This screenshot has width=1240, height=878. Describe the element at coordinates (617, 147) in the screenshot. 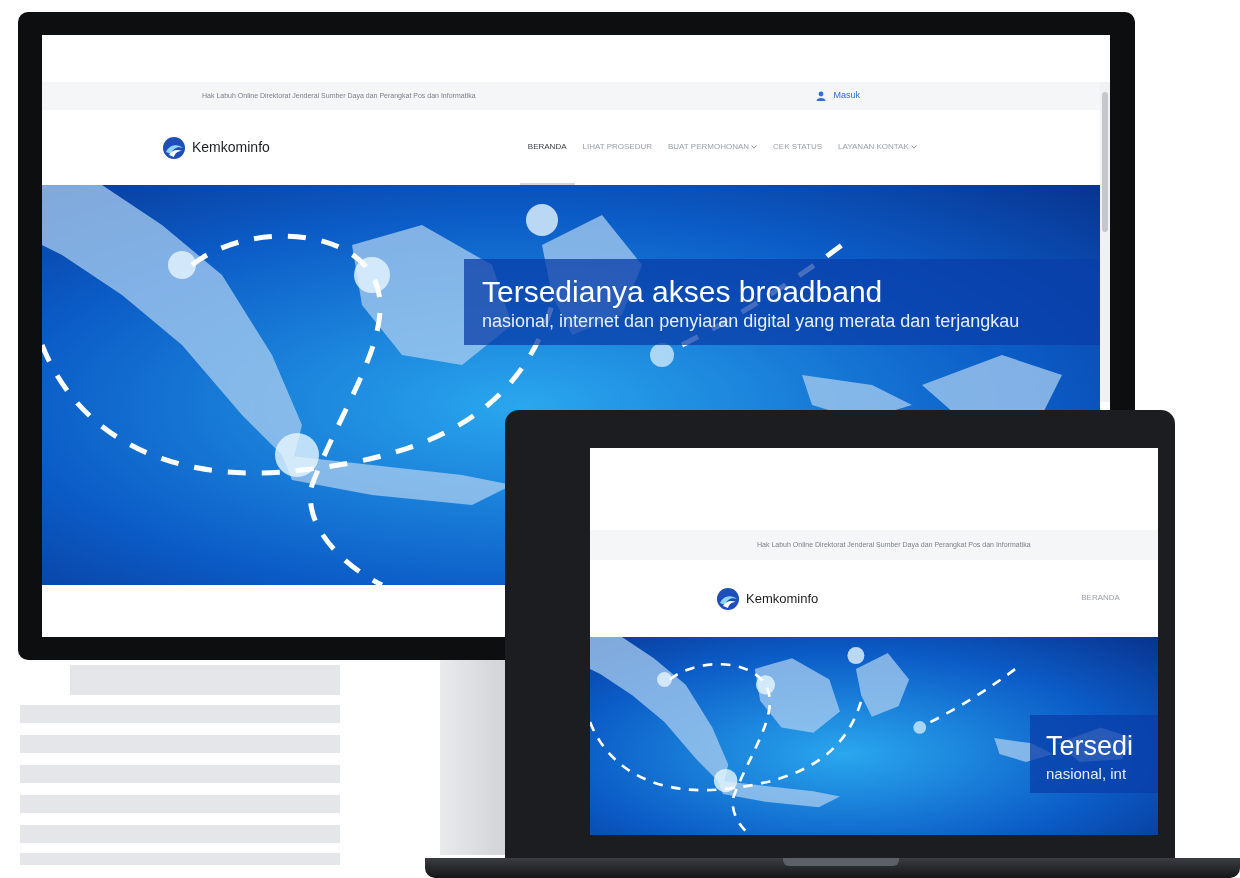

I see `nav-link: LIHAT PROSEDUR` at that location.